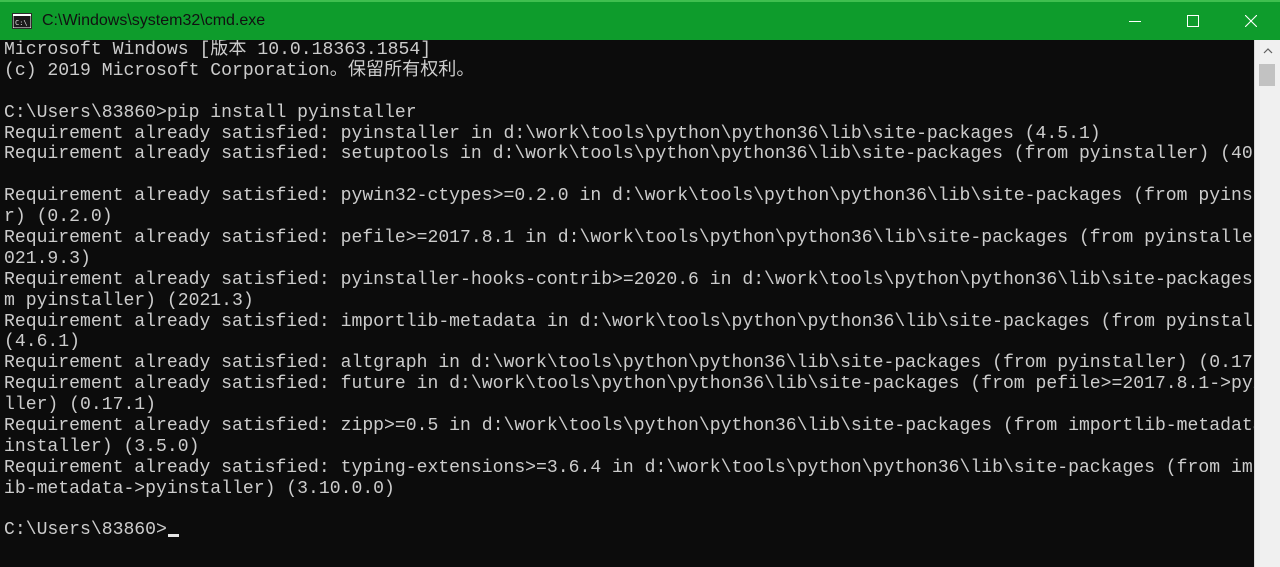 Image resolution: width=1280 pixels, height=567 pixels. What do you see at coordinates (80, 405) in the screenshot?
I see `console-line: ller) (0.17.1)` at bounding box center [80, 405].